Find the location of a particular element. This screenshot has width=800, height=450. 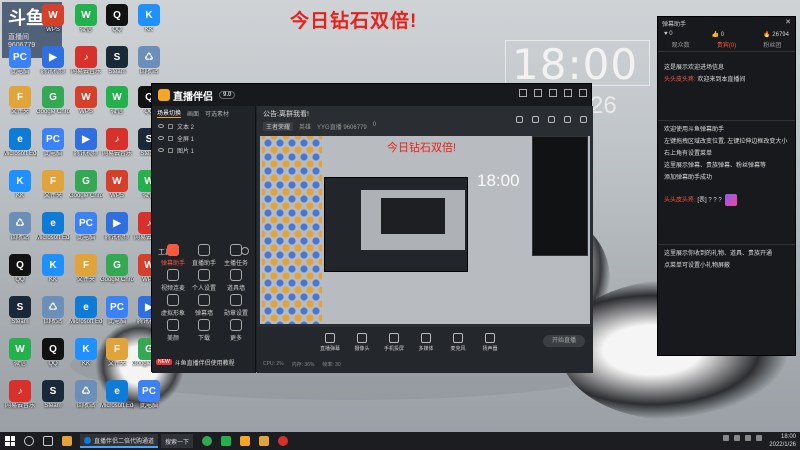

tutorial-banner: NEW 斗鱼直播伴侣使用教程 is located at coordinates (204, 362).